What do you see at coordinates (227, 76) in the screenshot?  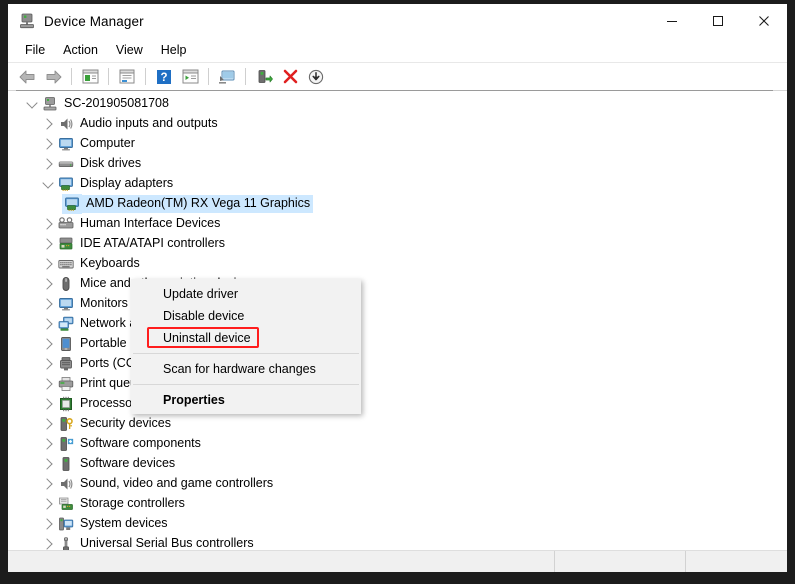 I see `scan-hardware-changes-button` at bounding box center [227, 76].